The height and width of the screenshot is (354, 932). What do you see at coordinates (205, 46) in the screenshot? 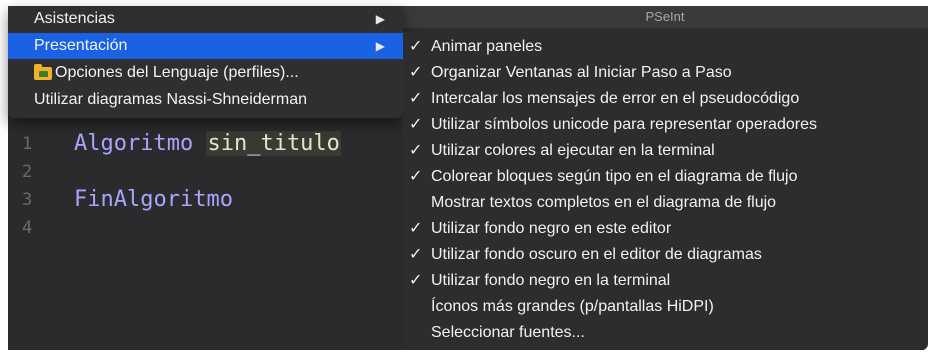
I see `menu-item-presentacion: Presentación ▶` at bounding box center [205, 46].